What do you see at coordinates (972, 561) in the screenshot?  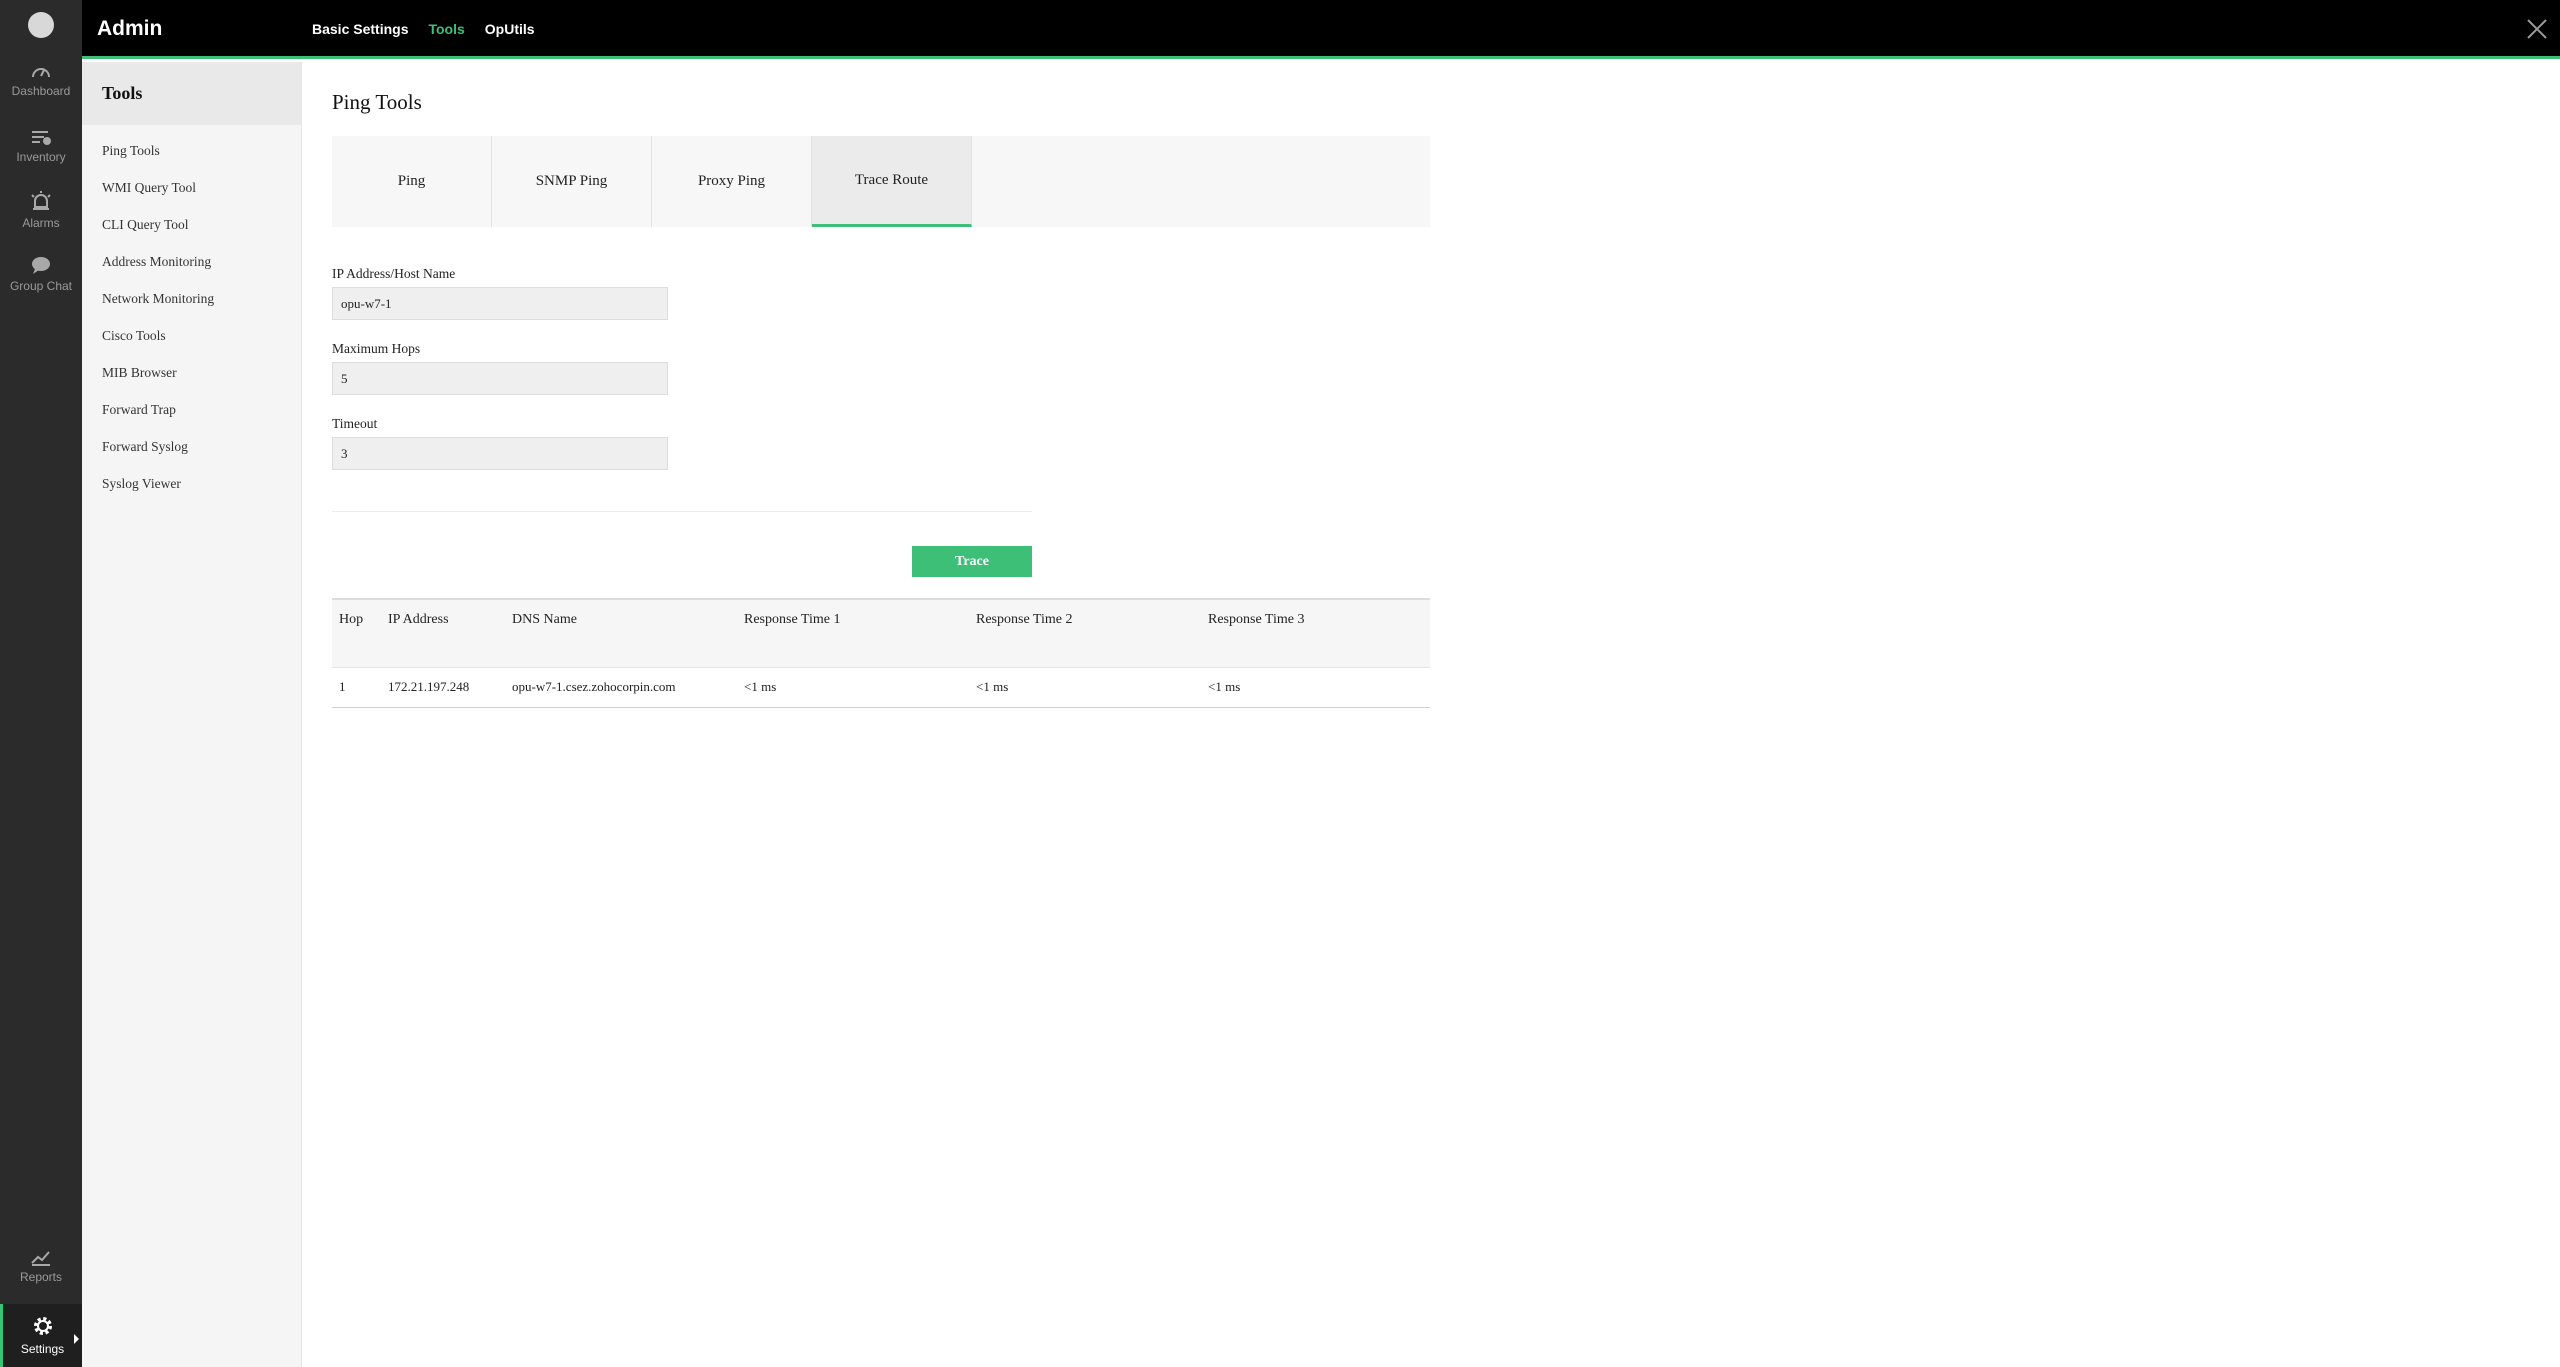 I see `trace-button: Trace` at bounding box center [972, 561].